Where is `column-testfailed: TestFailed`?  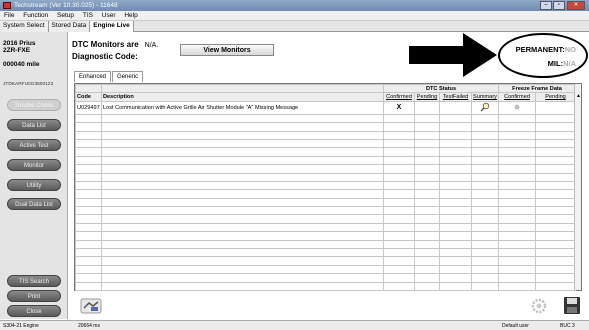 column-testfailed: TestFailed is located at coordinates (455, 97).